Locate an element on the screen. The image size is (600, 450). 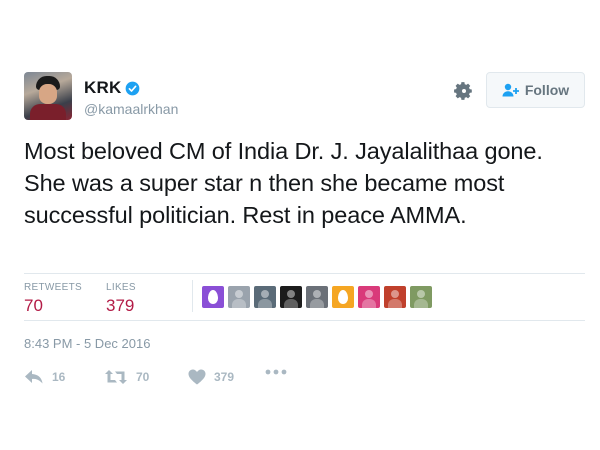
stats-separator is located at coordinates (192, 296).